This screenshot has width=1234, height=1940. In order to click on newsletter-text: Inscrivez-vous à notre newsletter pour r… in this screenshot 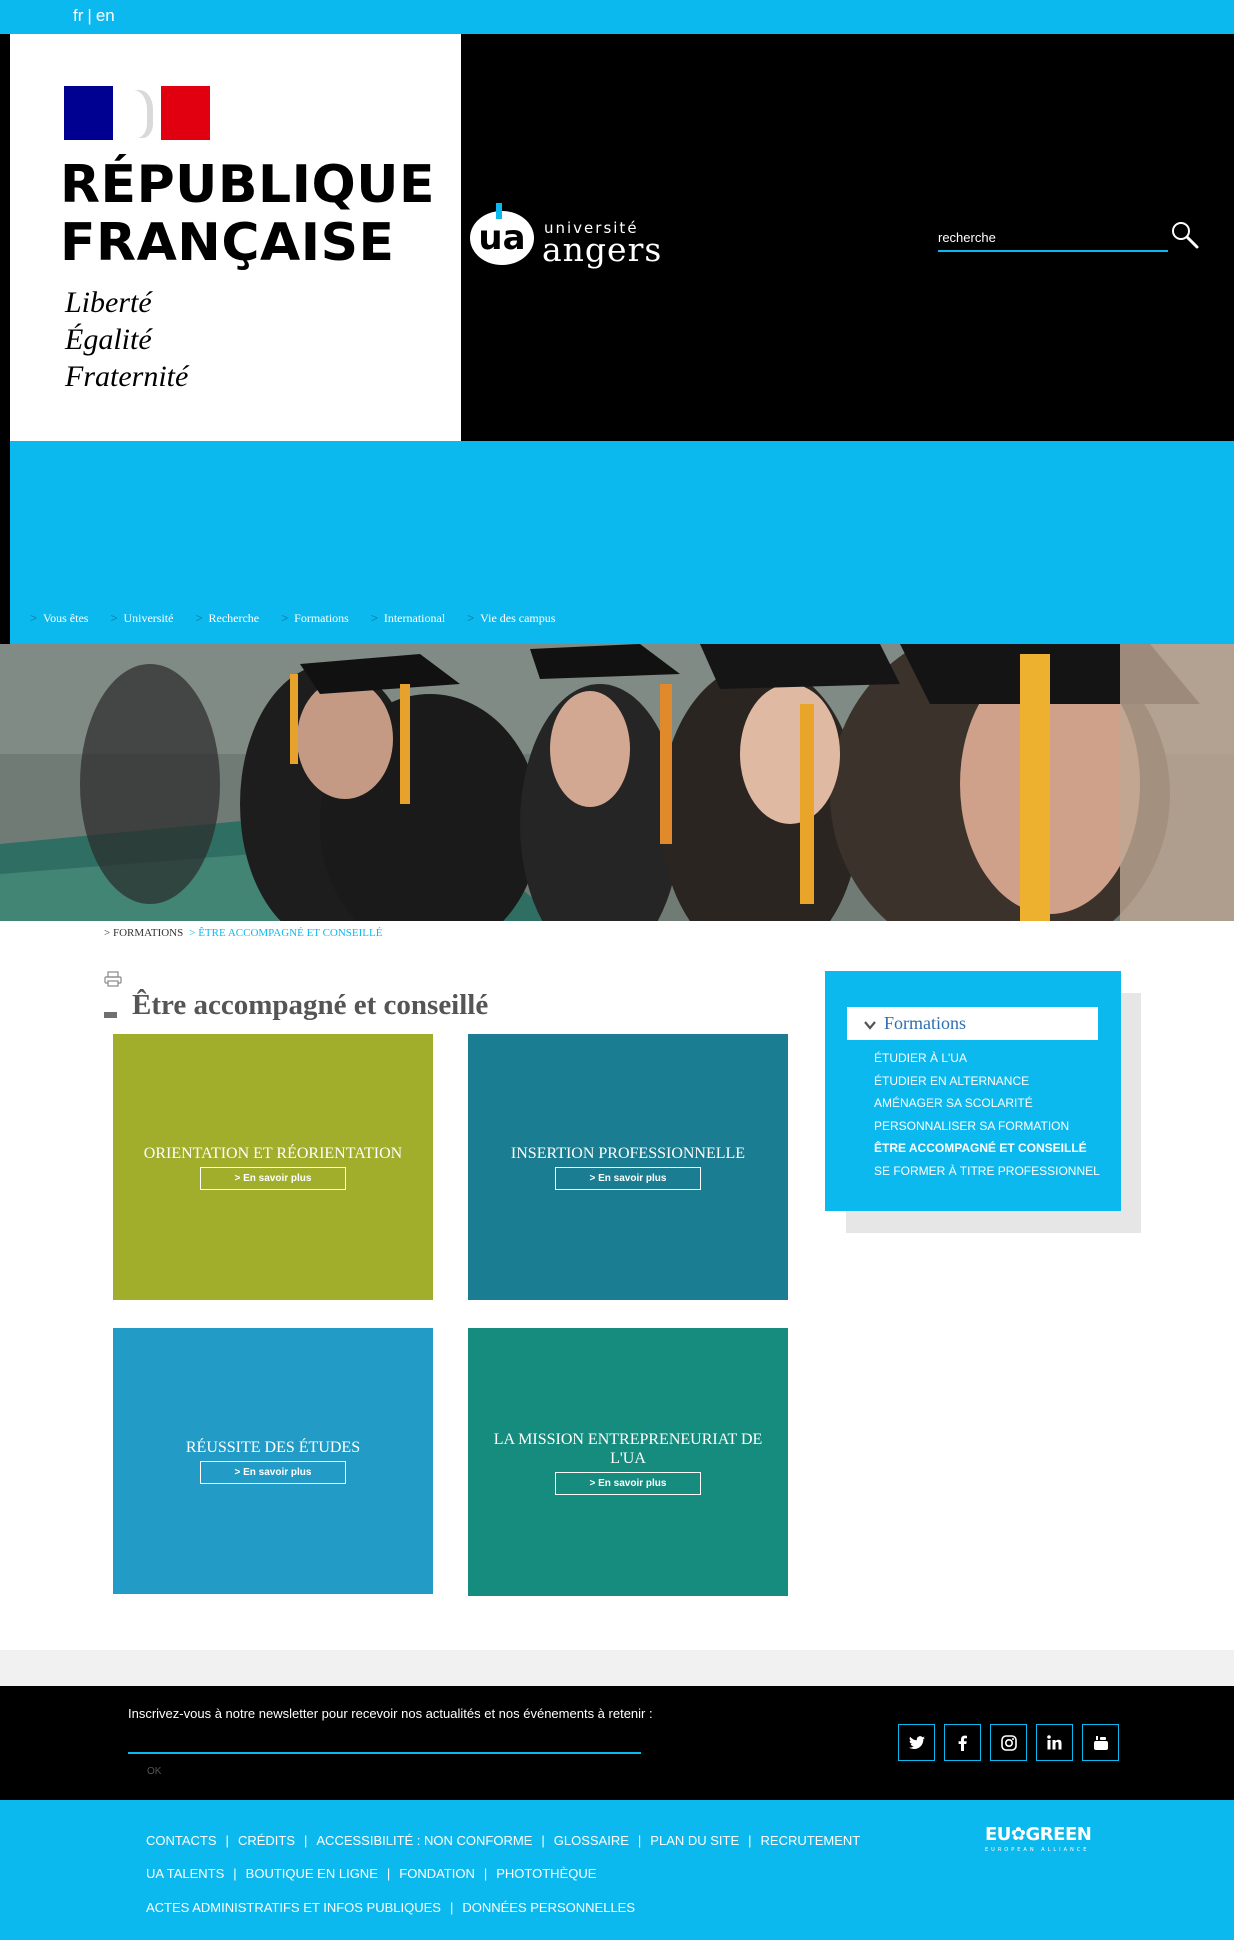, I will do `click(390, 1713)`.